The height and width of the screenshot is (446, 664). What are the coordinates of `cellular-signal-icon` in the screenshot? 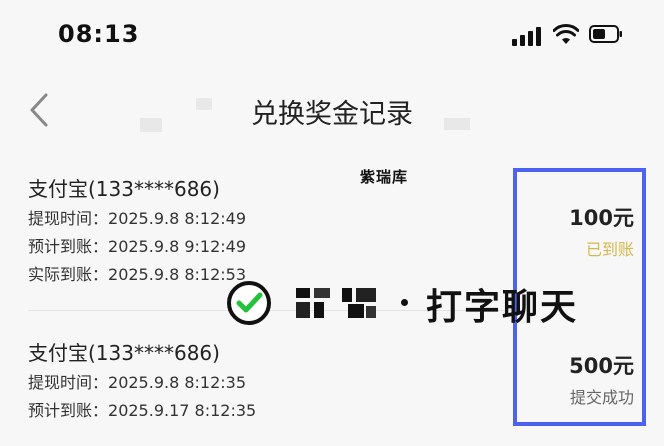 It's located at (527, 36).